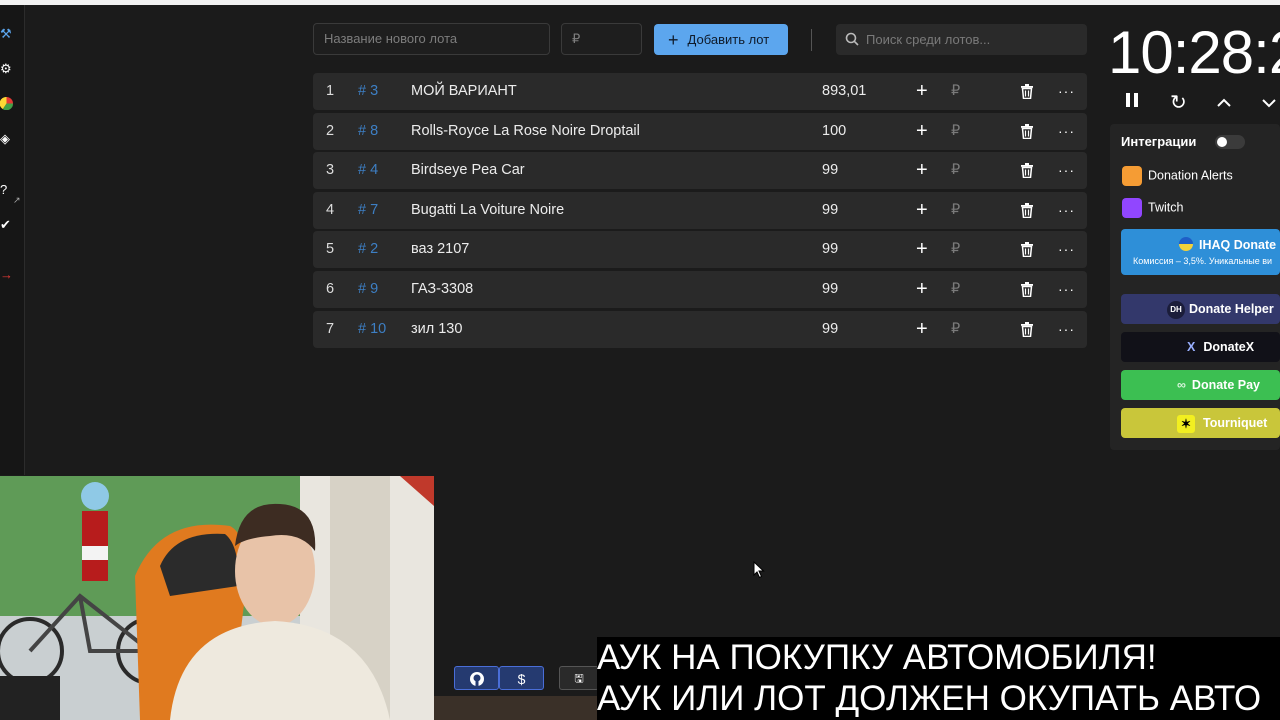  What do you see at coordinates (640, 2) in the screenshot?
I see `window-top-strip` at bounding box center [640, 2].